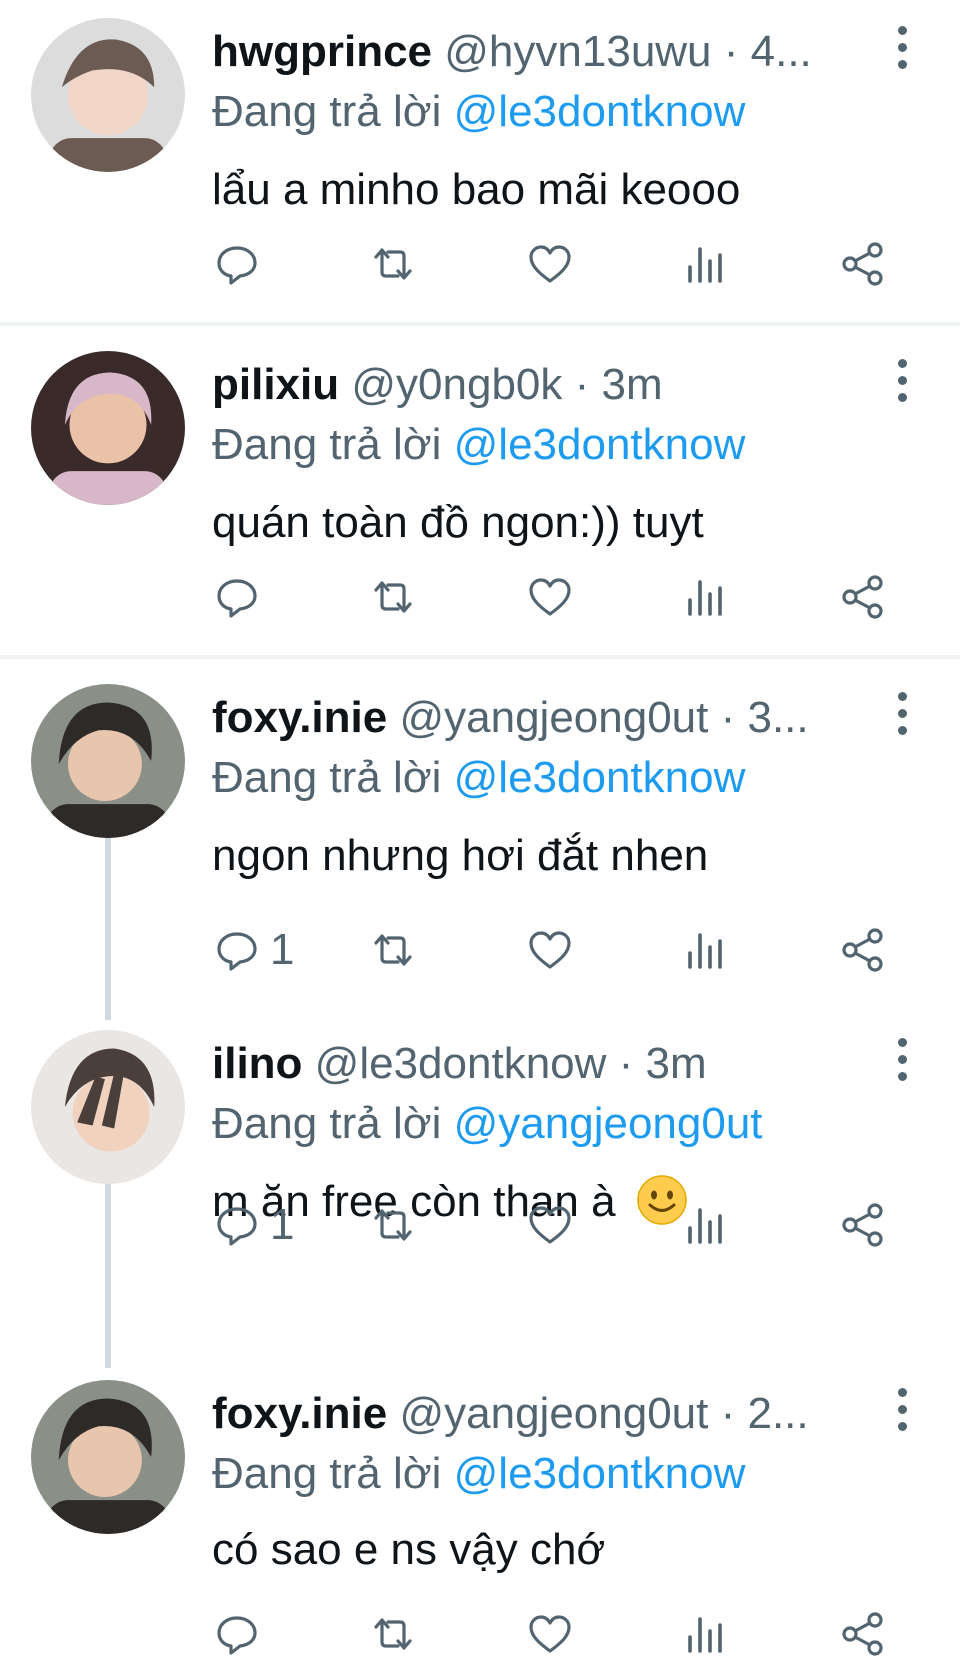  Describe the element at coordinates (275, 384) in the screenshot. I see `display-name: pilixiu` at that location.